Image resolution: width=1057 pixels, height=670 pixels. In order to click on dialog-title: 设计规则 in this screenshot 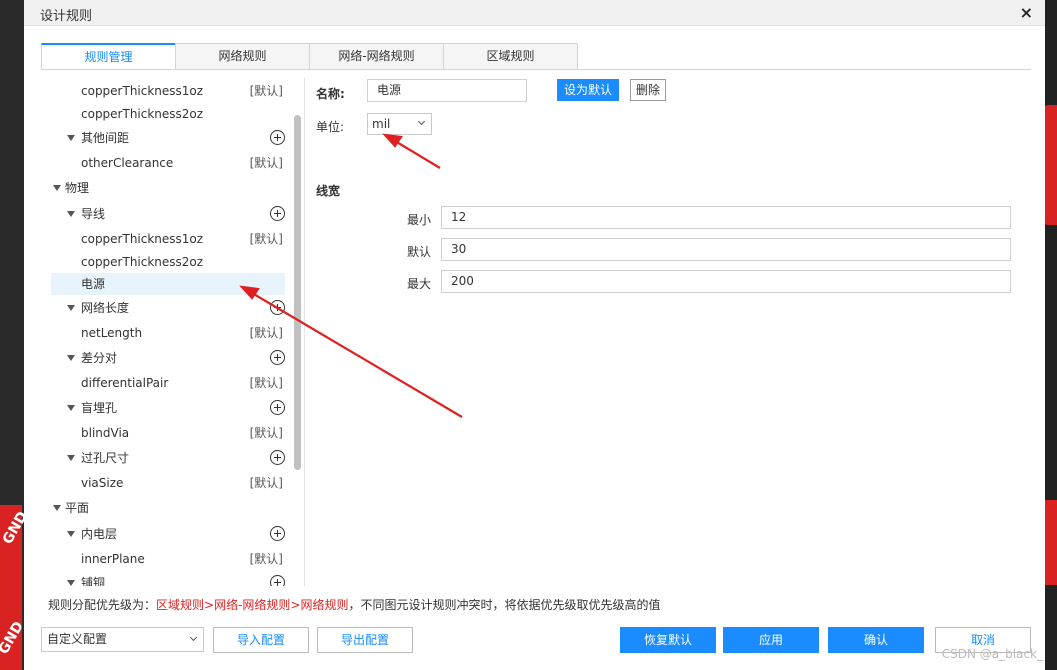, I will do `click(66, 16)`.